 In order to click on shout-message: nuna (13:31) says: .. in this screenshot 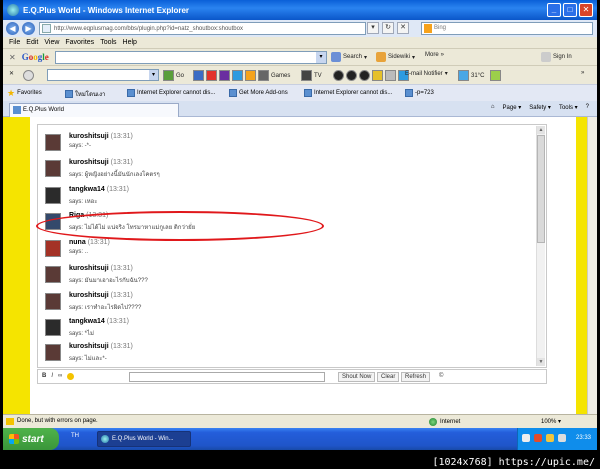, I will do `click(280, 250)`.